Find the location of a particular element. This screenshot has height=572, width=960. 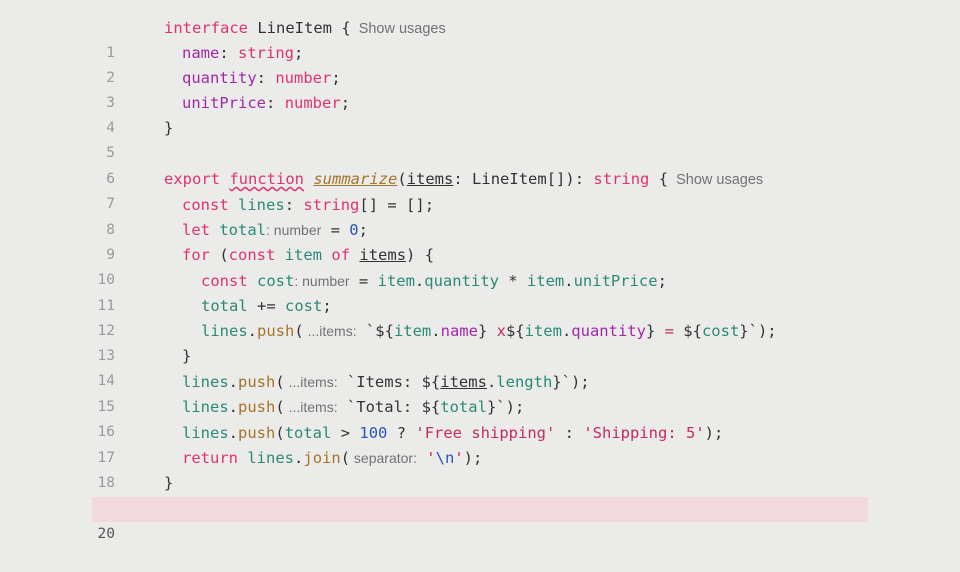

code-line: 1 interface LineItem {Show usages is located at coordinates (480, 38).